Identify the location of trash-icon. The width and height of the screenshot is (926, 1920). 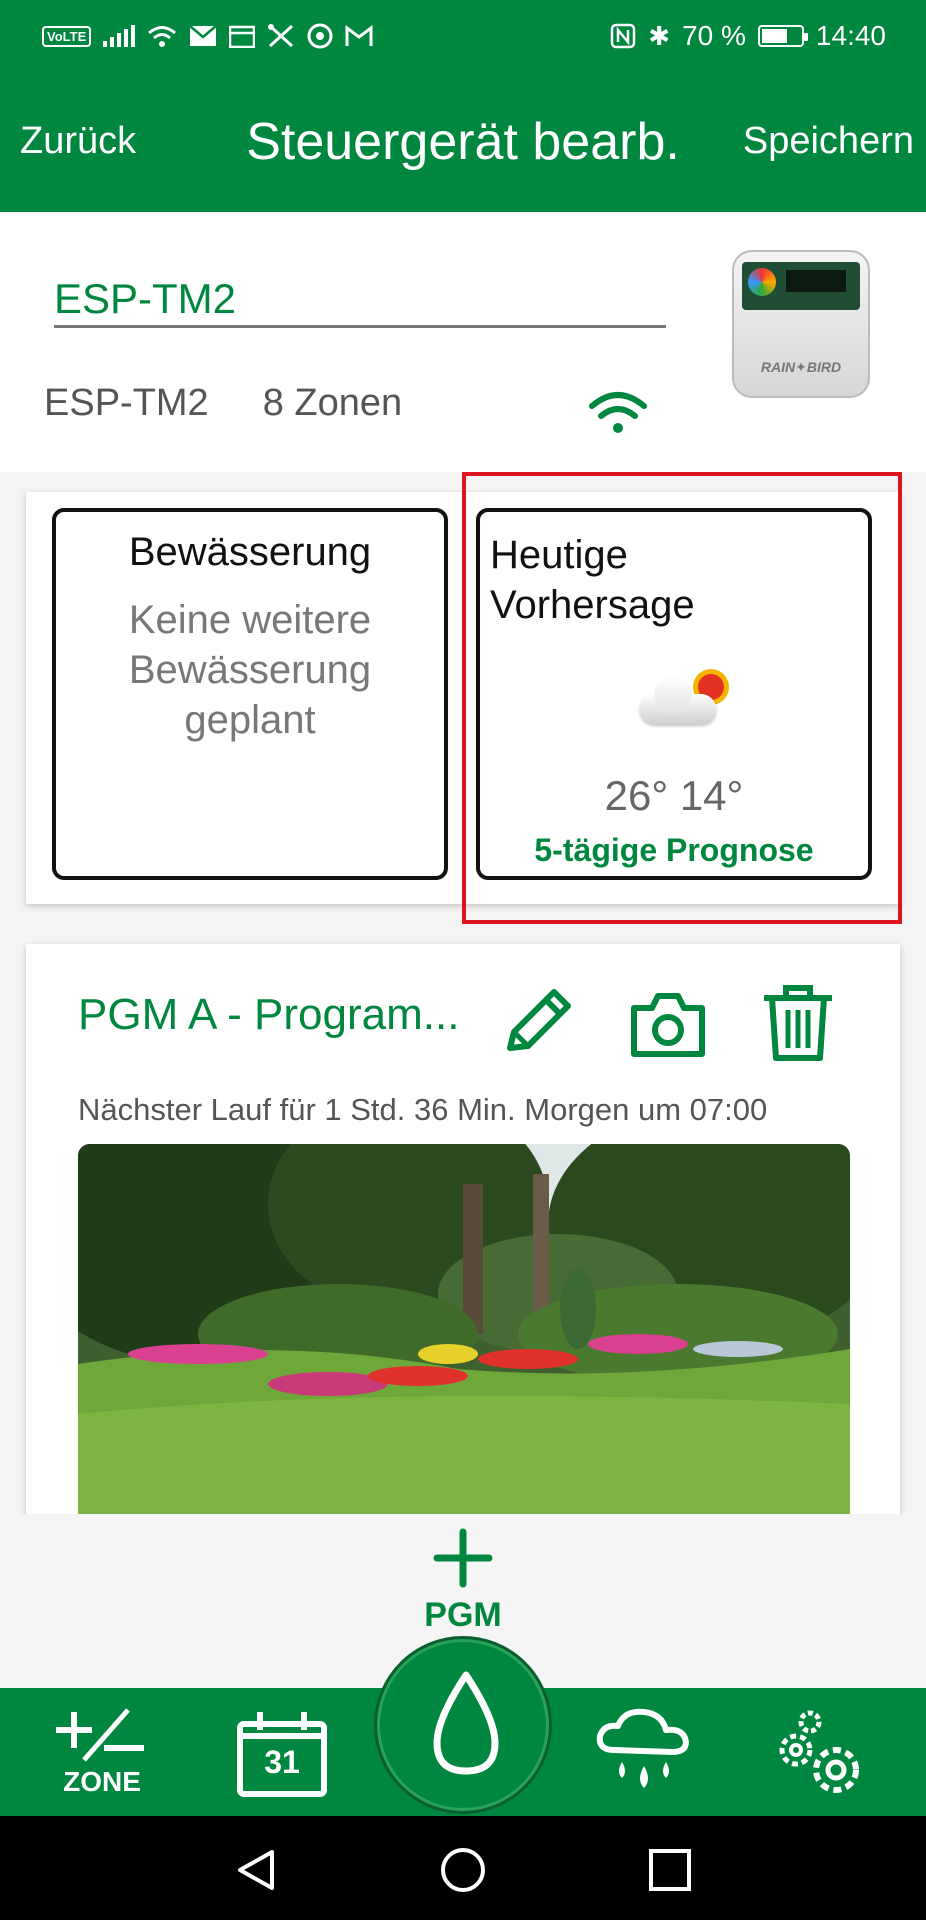
(798, 1022).